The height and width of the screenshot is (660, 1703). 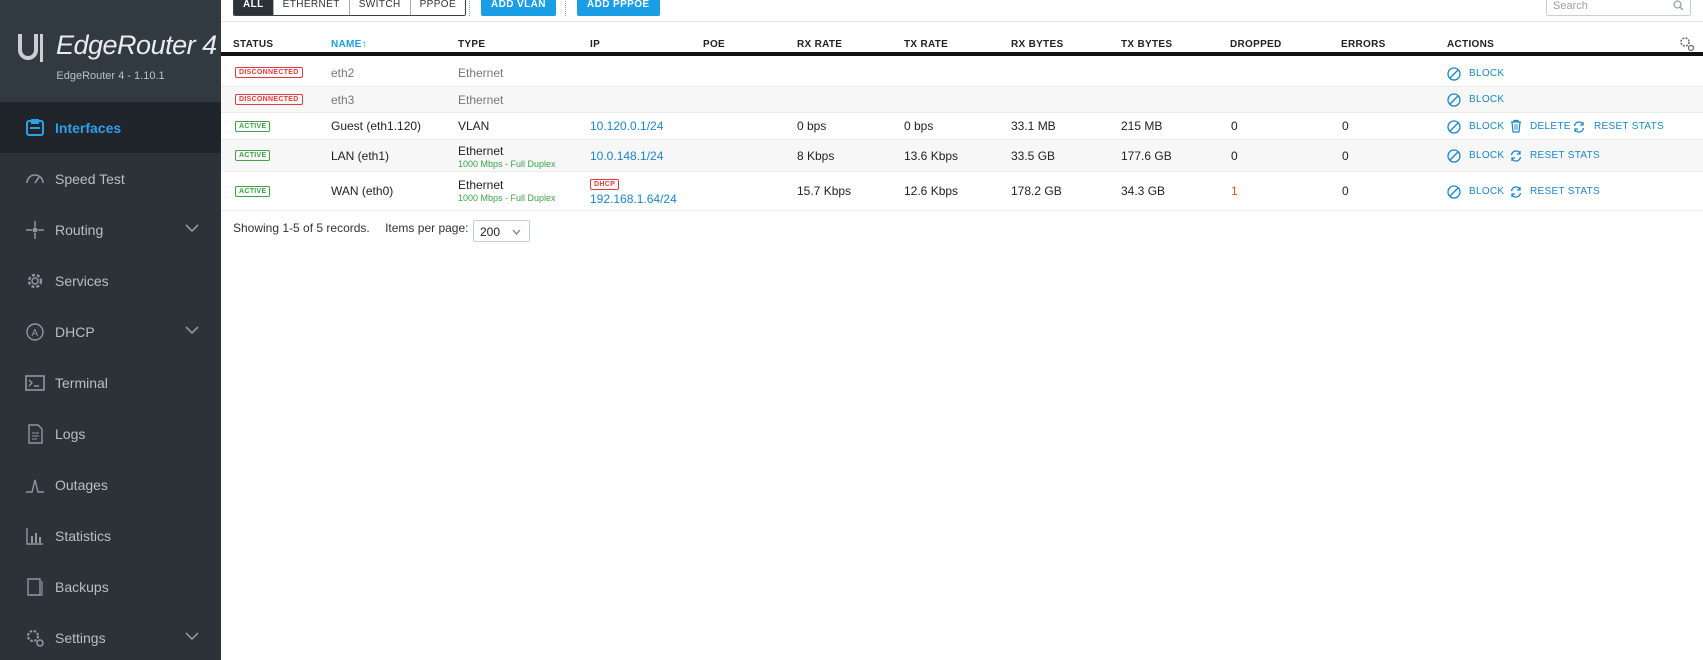 I want to click on toolbar-divider, so click(x=469, y=8).